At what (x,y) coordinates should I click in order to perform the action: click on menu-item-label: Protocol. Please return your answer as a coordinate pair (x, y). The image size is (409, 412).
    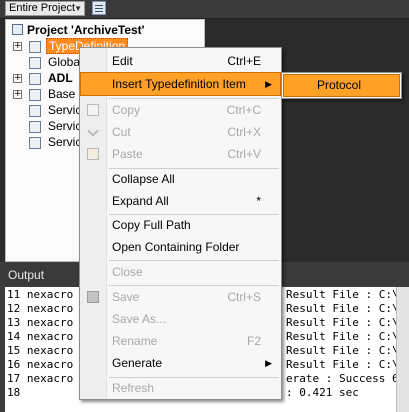
    Looking at the image, I should click on (339, 85).